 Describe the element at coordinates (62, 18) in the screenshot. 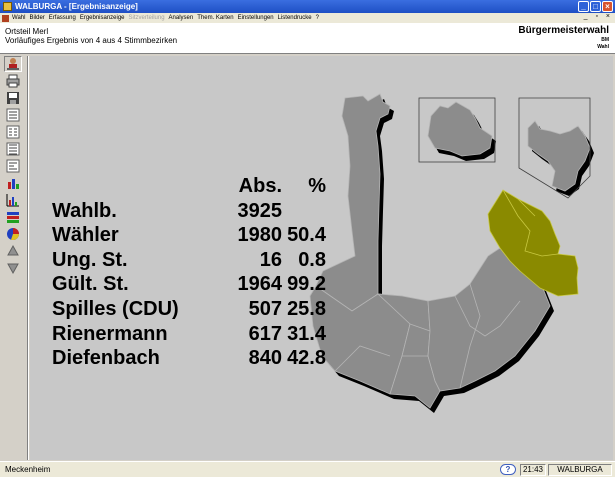

I see `menu-erfassung: Erfassung` at that location.